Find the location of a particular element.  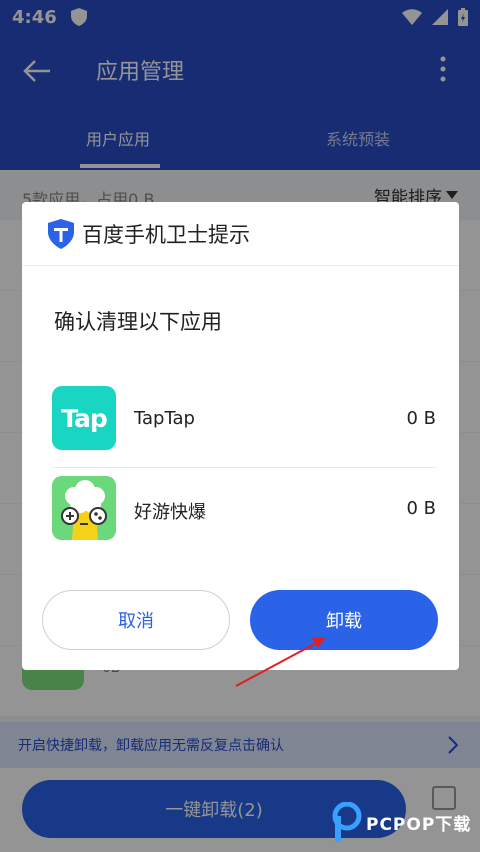

haoyoukuaibao-icon is located at coordinates (84, 508).